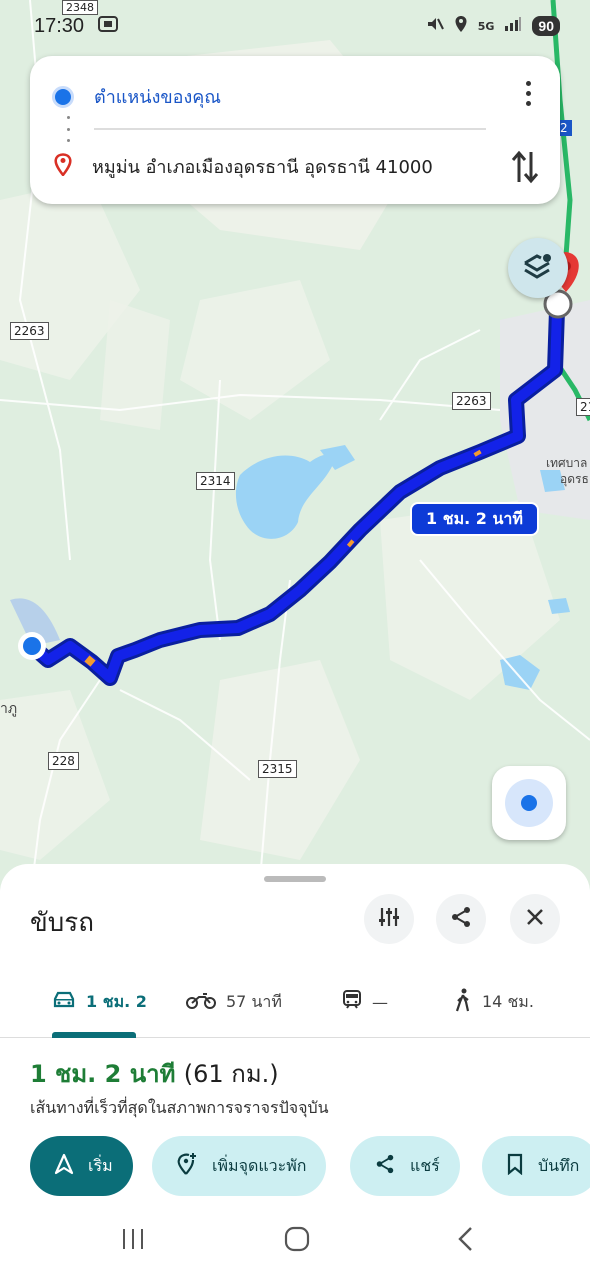 This screenshot has width=590, height=1280. I want to click on share-route-button, so click(461, 919).